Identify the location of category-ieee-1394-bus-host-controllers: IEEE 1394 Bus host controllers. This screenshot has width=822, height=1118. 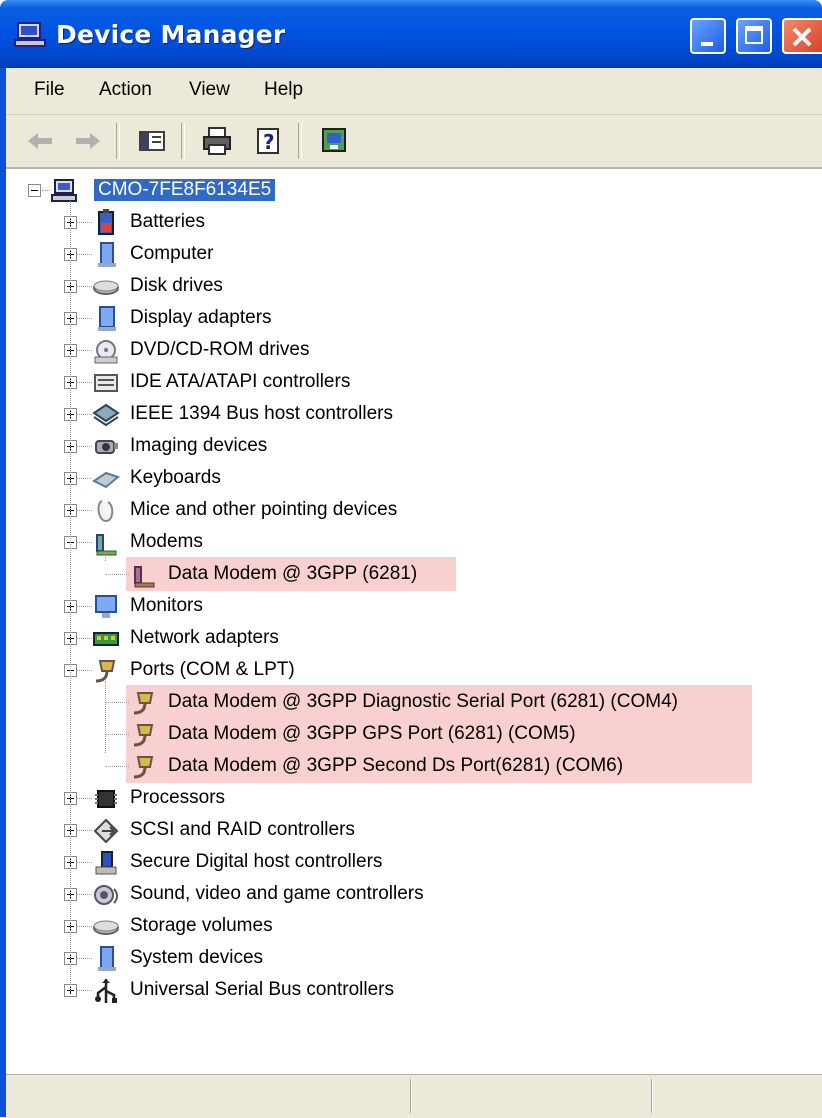
(261, 414).